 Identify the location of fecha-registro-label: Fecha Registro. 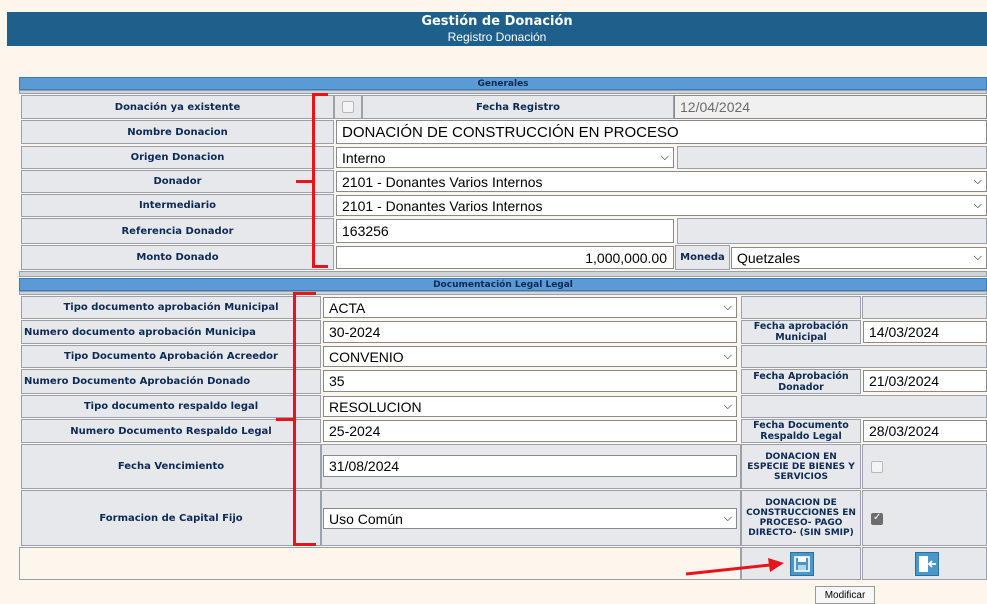
(518, 107).